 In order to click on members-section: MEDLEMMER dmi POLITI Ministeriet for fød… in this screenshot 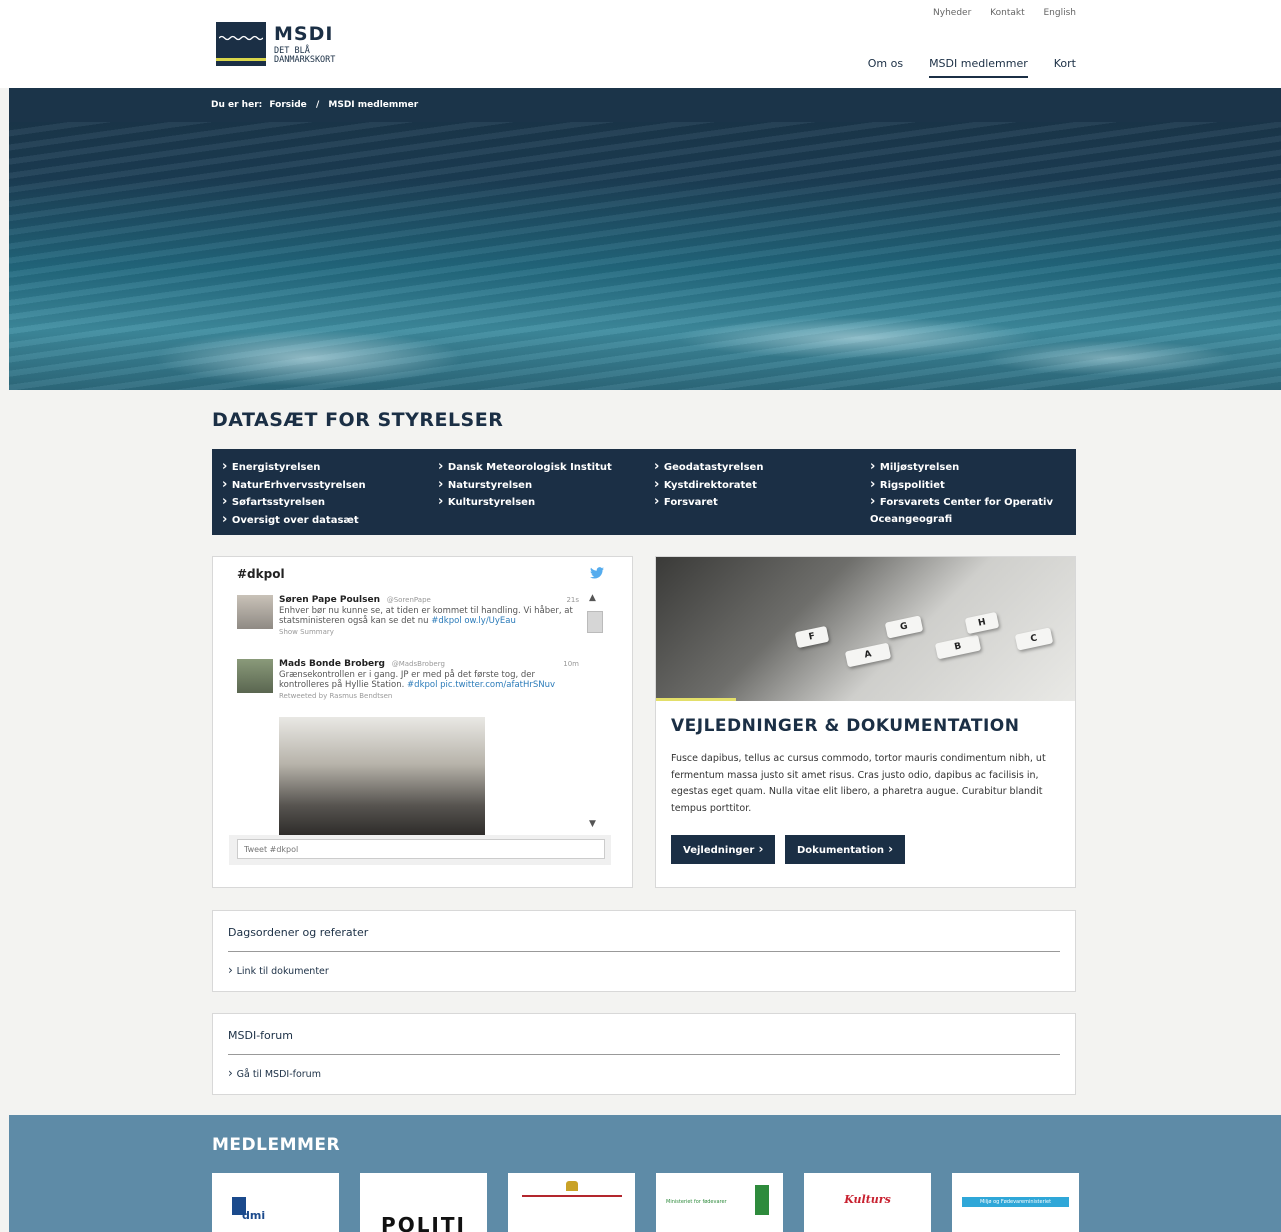, I will do `click(645, 1173)`.